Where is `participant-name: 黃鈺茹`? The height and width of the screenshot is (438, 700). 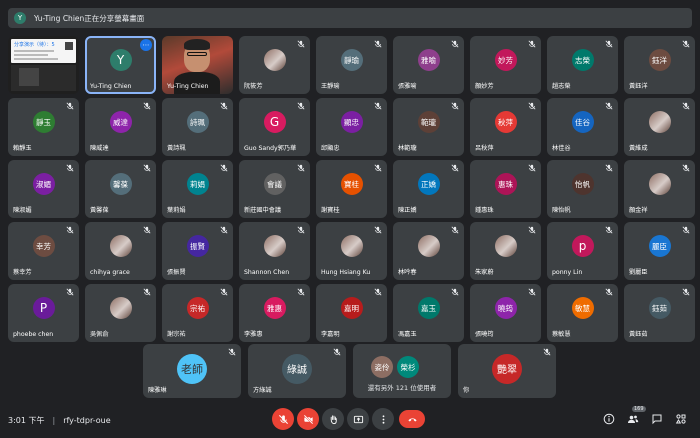
participant-name: 黃鈺茹 is located at coordinates (638, 334).